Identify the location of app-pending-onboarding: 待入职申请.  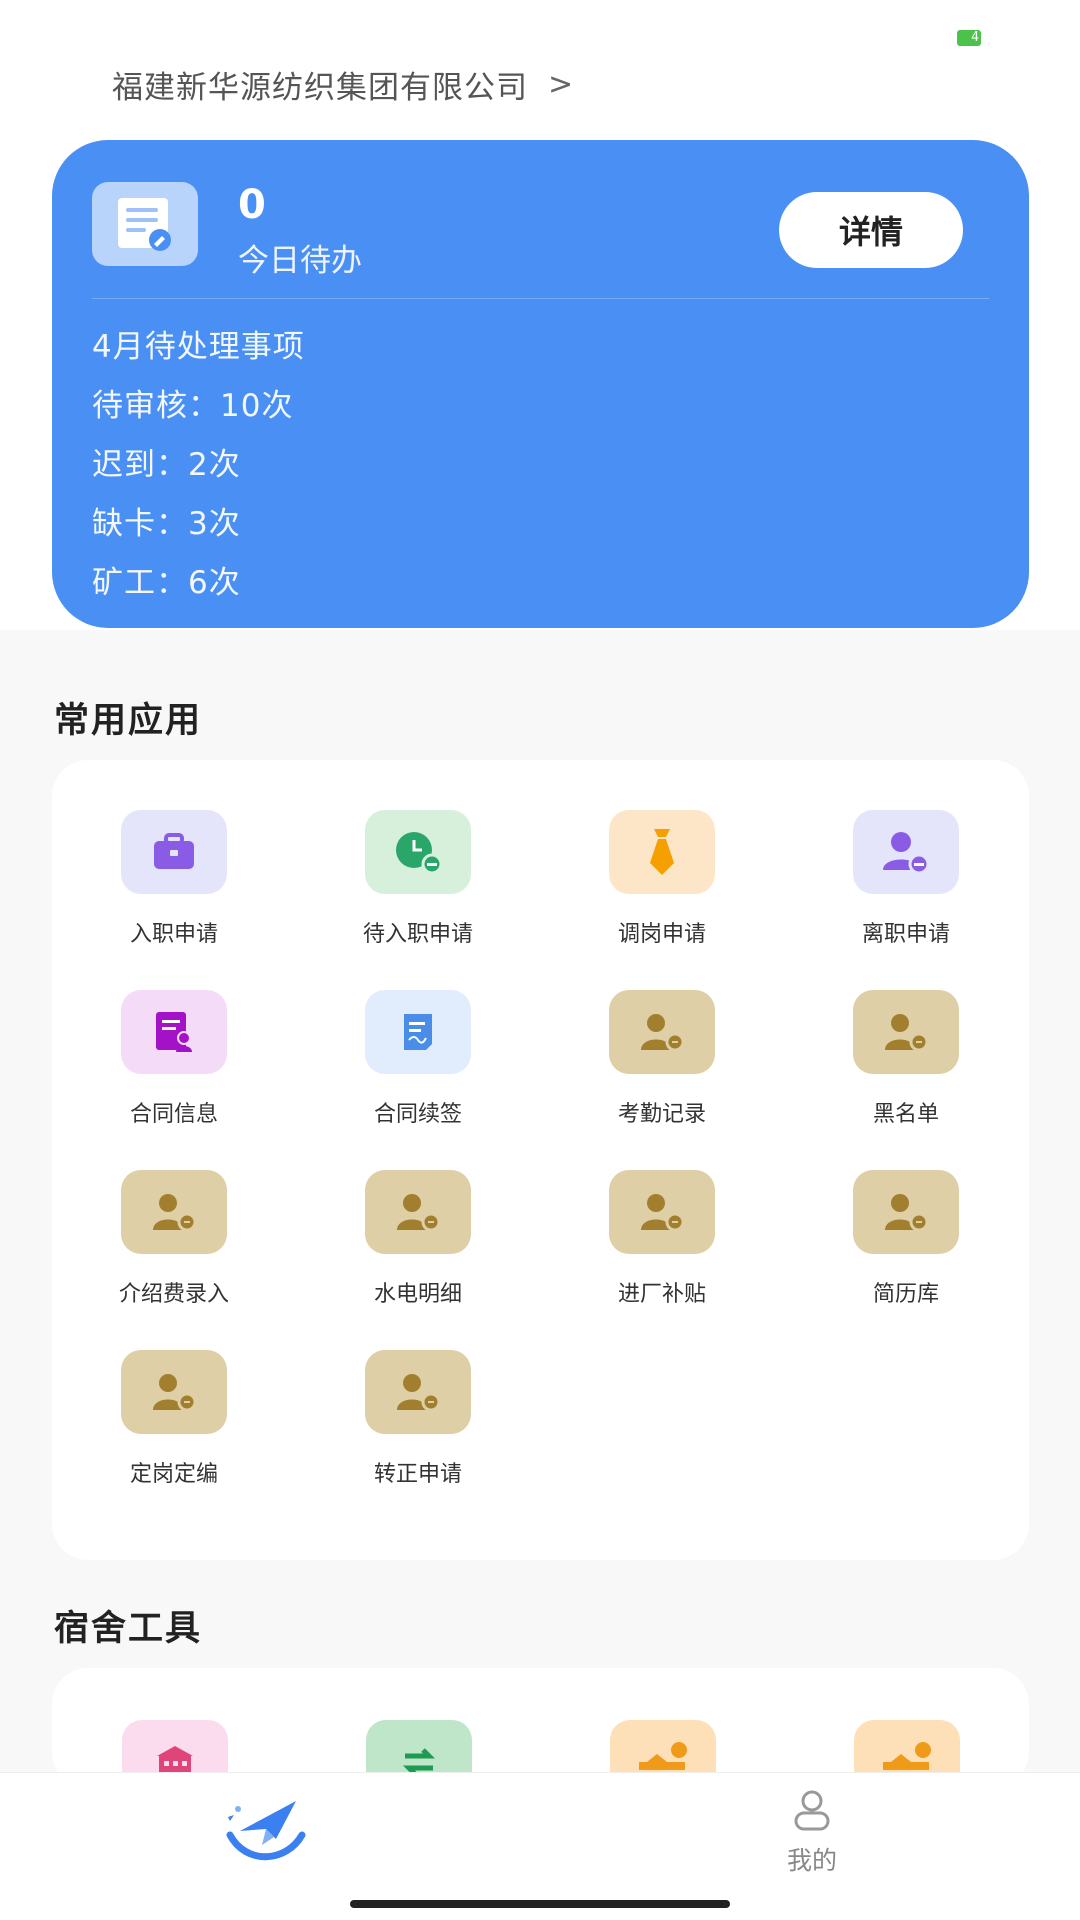
(418, 879).